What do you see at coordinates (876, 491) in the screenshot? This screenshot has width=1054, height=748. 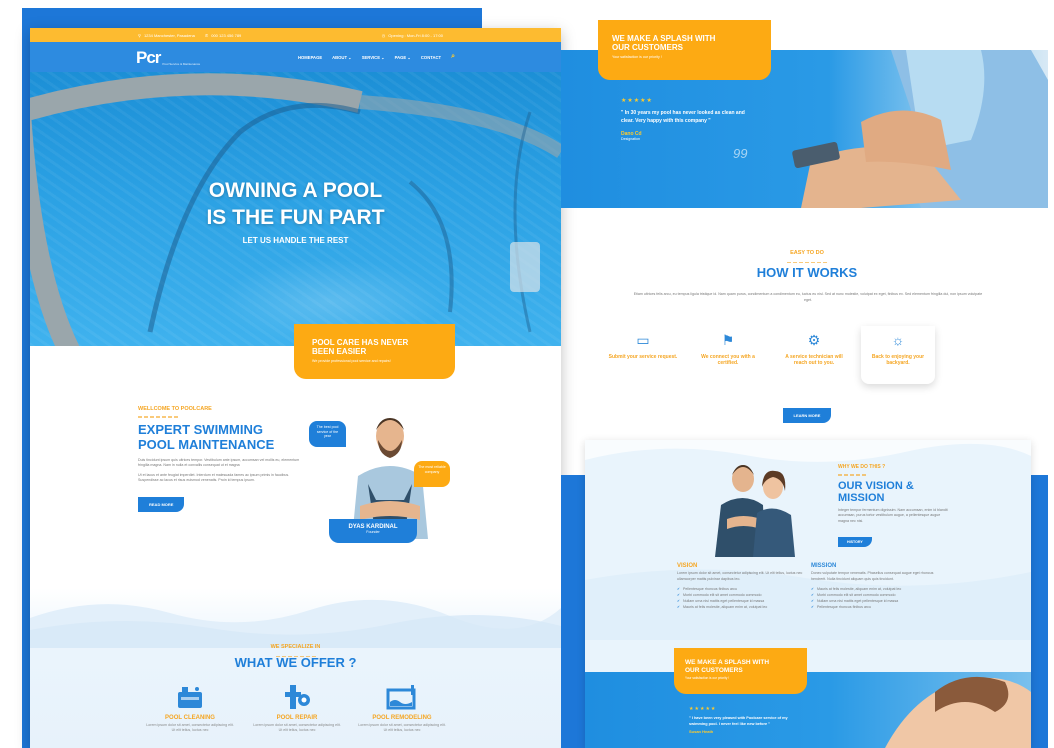 I see `vision-title: OUR VISION & MISSION` at bounding box center [876, 491].